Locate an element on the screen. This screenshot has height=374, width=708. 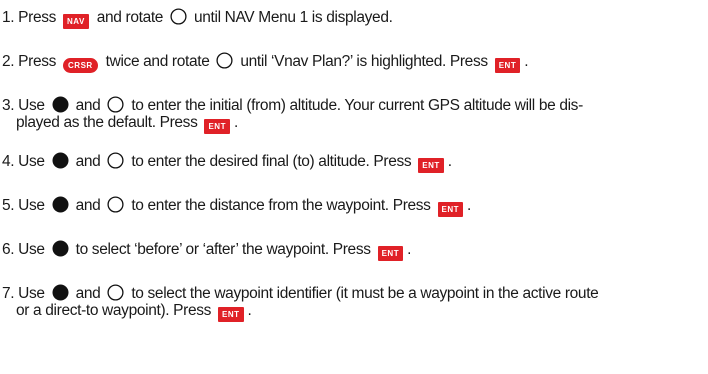
step-text: twice and rotate is located at coordinates (157, 61).